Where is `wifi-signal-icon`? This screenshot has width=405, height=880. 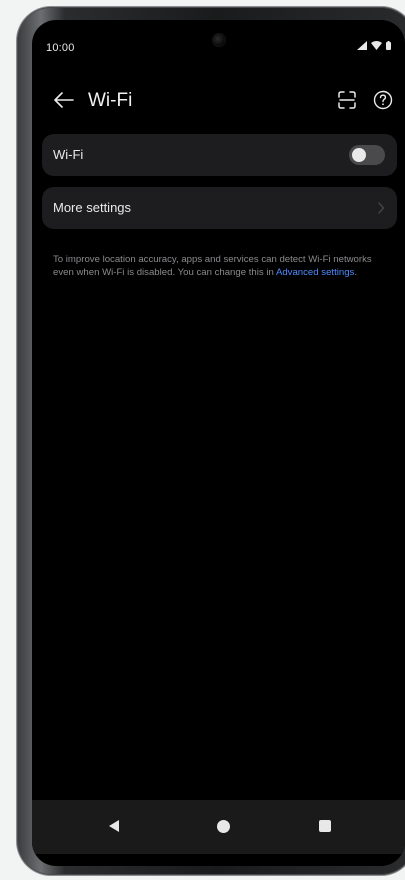
wifi-signal-icon is located at coordinates (376, 45).